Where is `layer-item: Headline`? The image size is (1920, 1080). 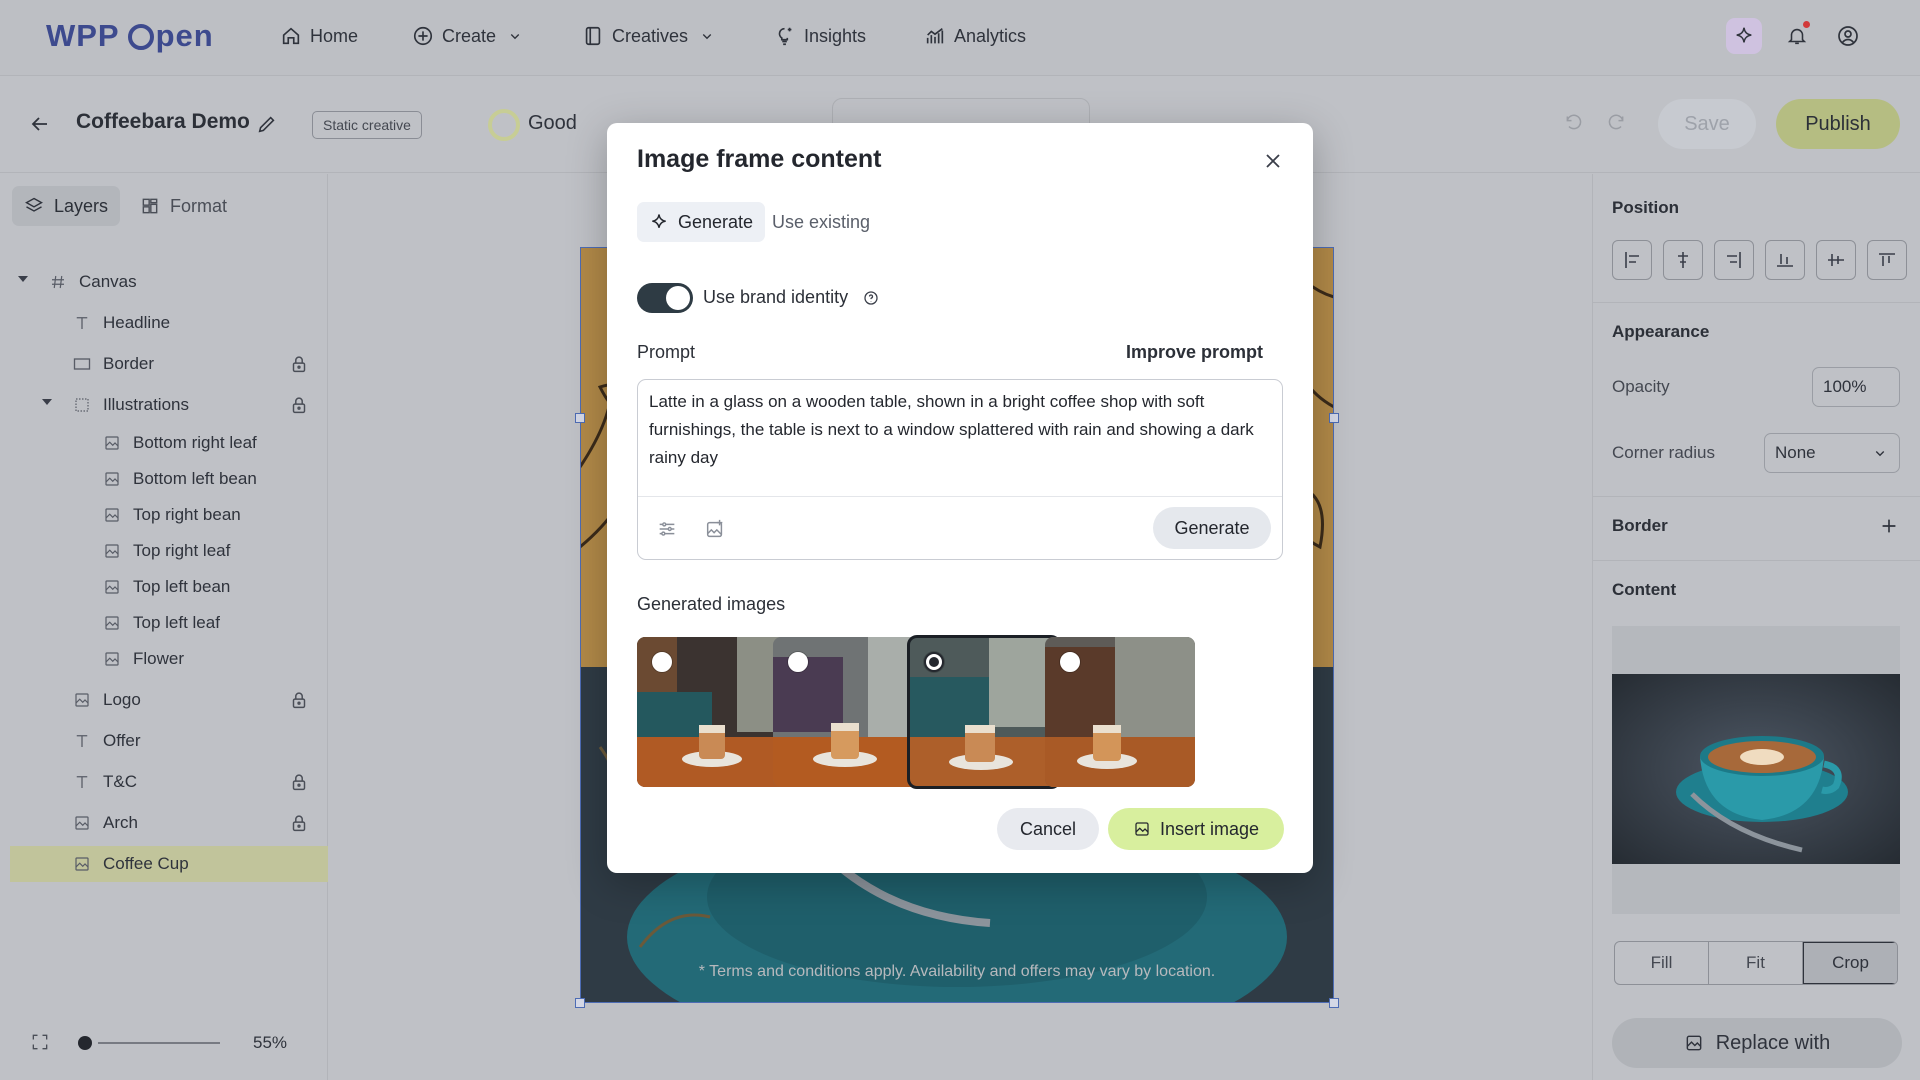 layer-item: Headline is located at coordinates (164, 323).